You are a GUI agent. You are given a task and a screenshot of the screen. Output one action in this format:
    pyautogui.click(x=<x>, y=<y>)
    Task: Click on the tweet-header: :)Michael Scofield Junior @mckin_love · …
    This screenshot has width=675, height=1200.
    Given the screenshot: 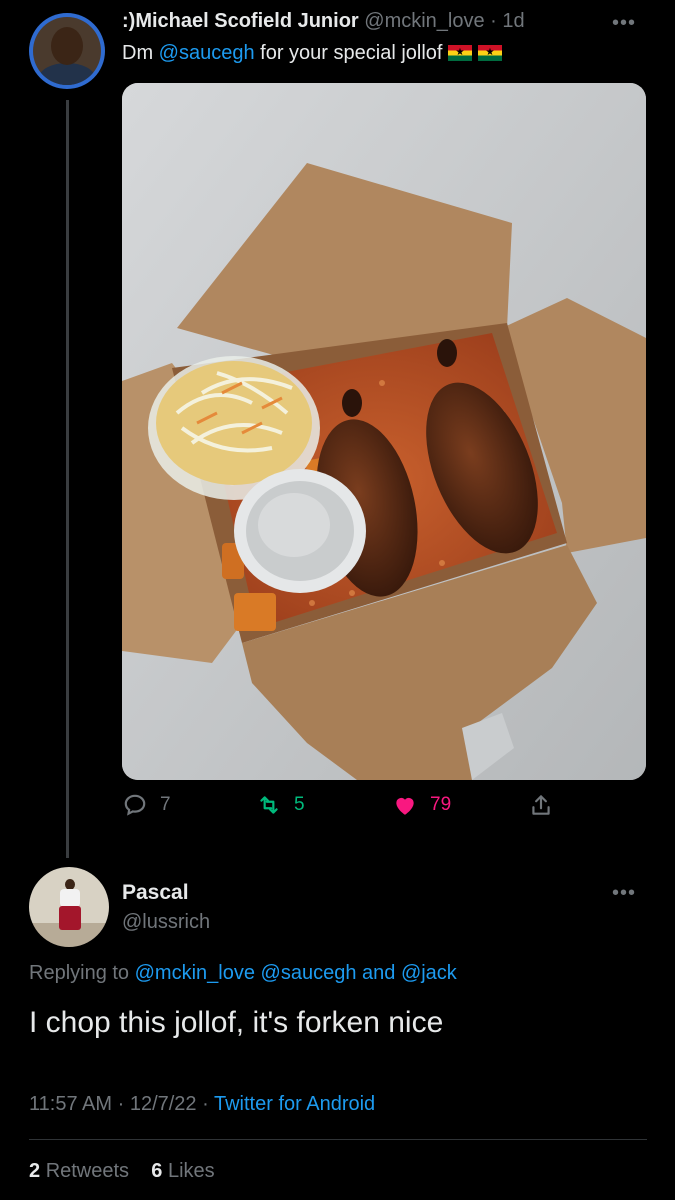 What is the action you would take?
    pyautogui.click(x=323, y=21)
    